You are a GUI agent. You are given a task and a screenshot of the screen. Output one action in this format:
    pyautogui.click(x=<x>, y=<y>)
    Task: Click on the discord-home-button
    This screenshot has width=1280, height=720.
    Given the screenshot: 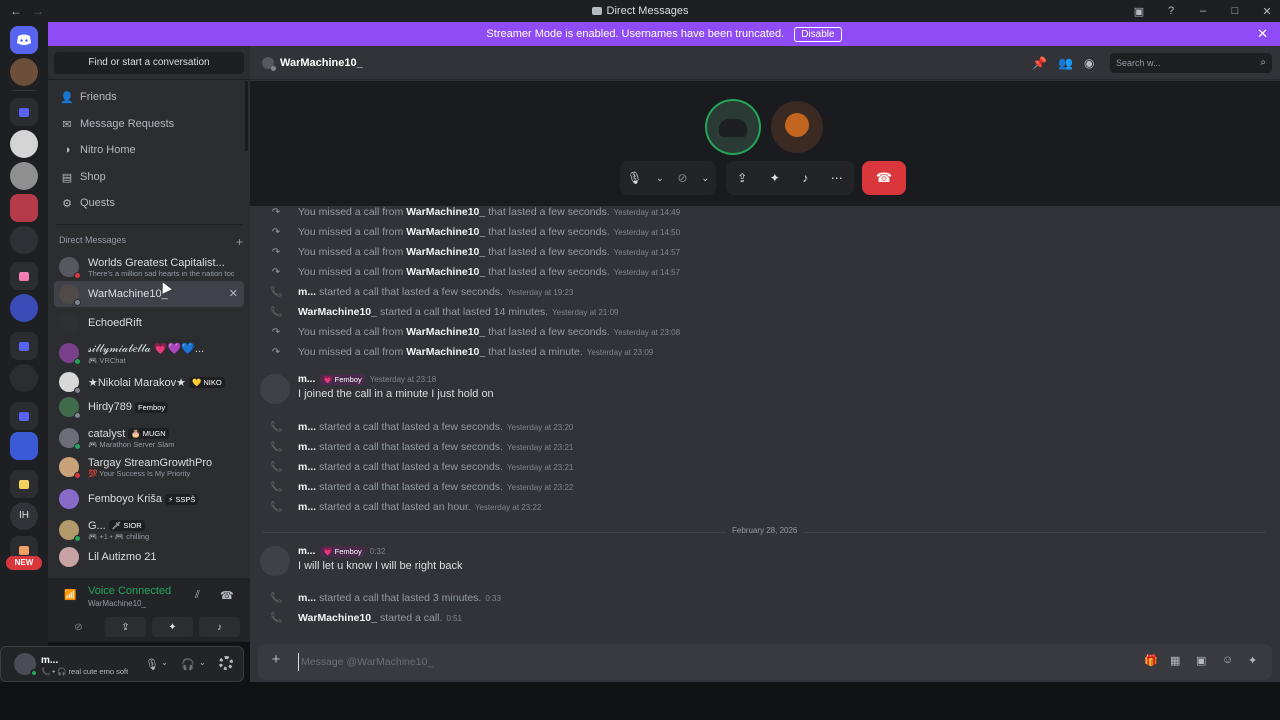 What is the action you would take?
    pyautogui.click(x=24, y=40)
    